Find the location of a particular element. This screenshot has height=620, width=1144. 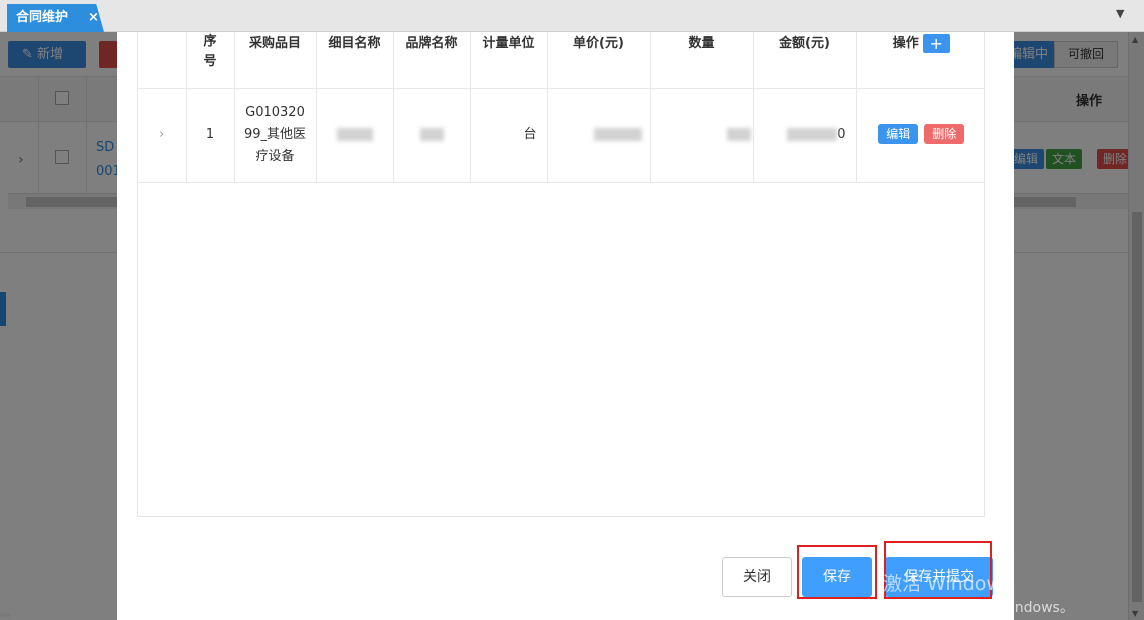

row-ops-cell: 编辑 删除 is located at coordinates (920, 135).